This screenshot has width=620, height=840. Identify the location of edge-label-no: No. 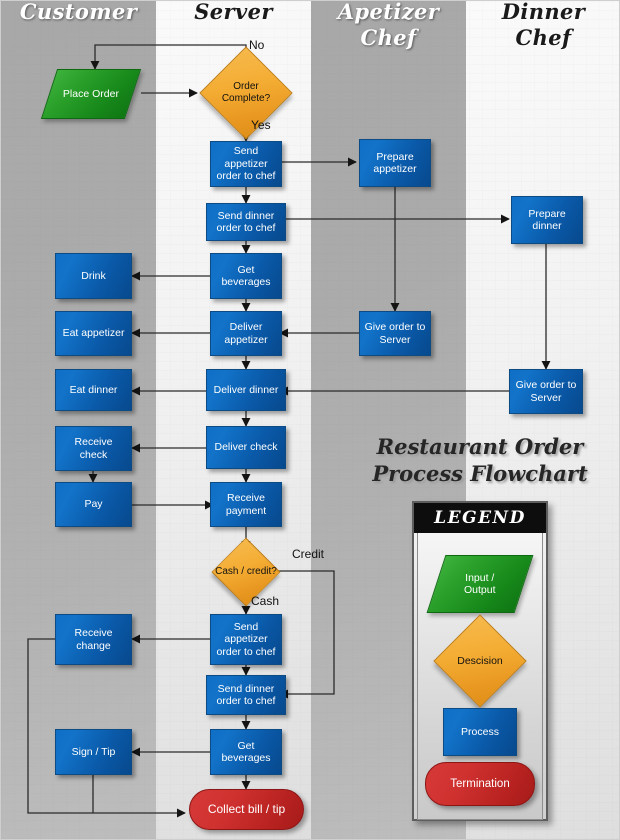
(257, 45).